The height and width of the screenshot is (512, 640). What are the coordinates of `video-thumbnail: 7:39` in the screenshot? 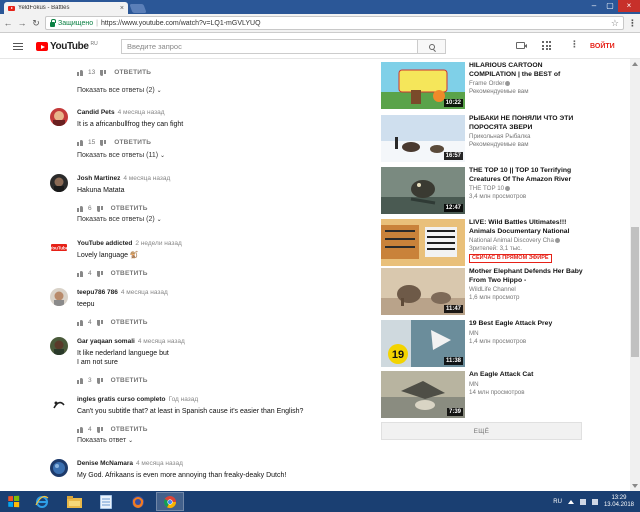 It's located at (423, 394).